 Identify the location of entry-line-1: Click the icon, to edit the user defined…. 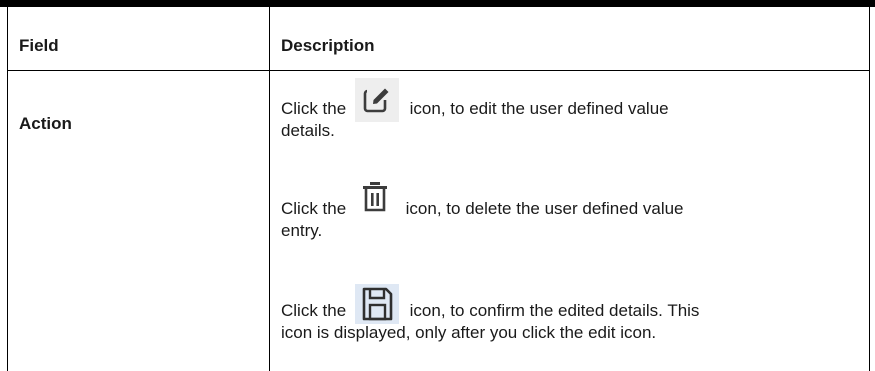
(571, 99).